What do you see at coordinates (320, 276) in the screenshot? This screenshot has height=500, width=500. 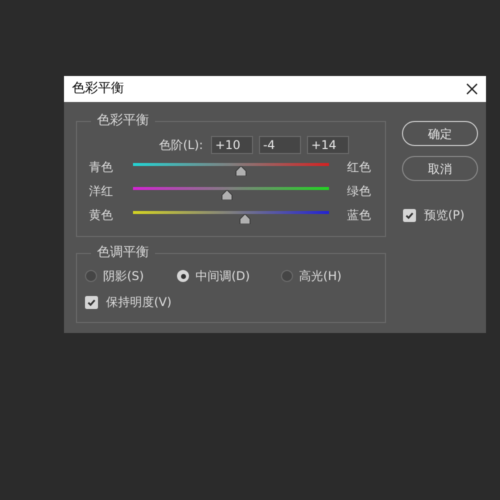 I see `radio-label: 高光(H)` at bounding box center [320, 276].